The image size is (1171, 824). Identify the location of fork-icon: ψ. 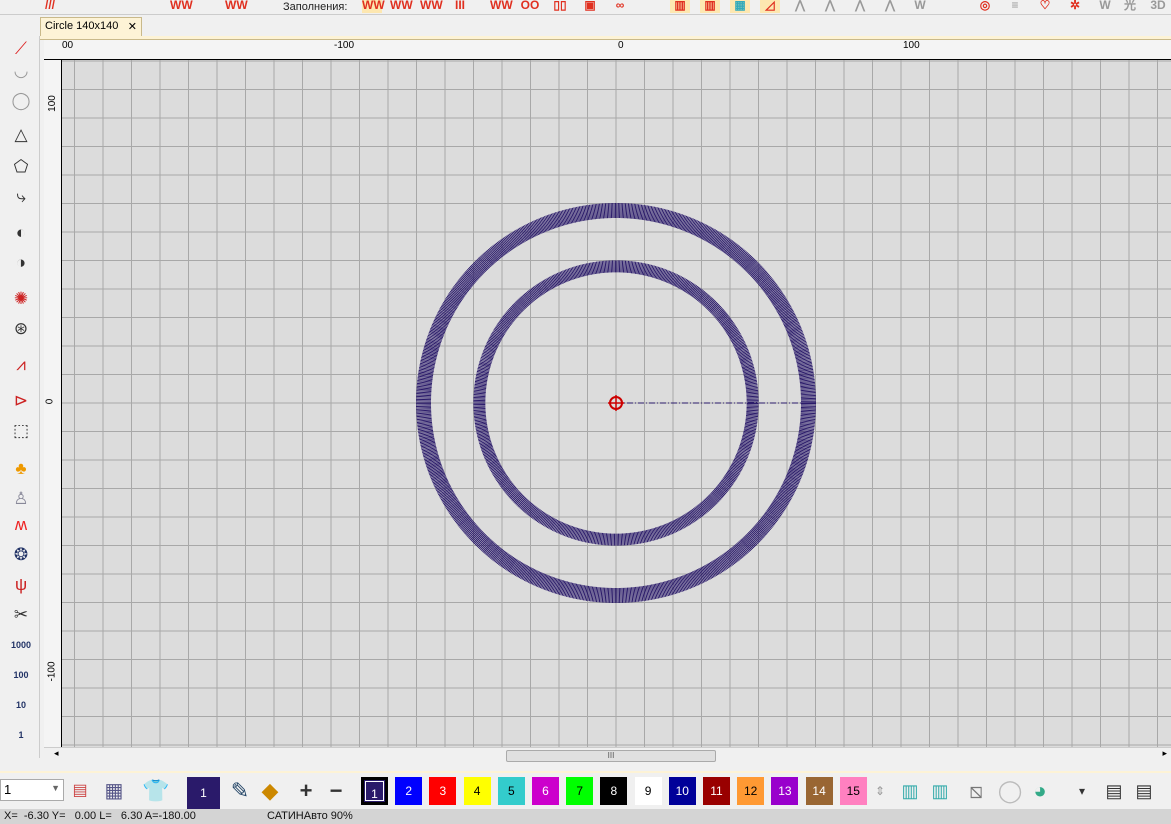
(21, 585).